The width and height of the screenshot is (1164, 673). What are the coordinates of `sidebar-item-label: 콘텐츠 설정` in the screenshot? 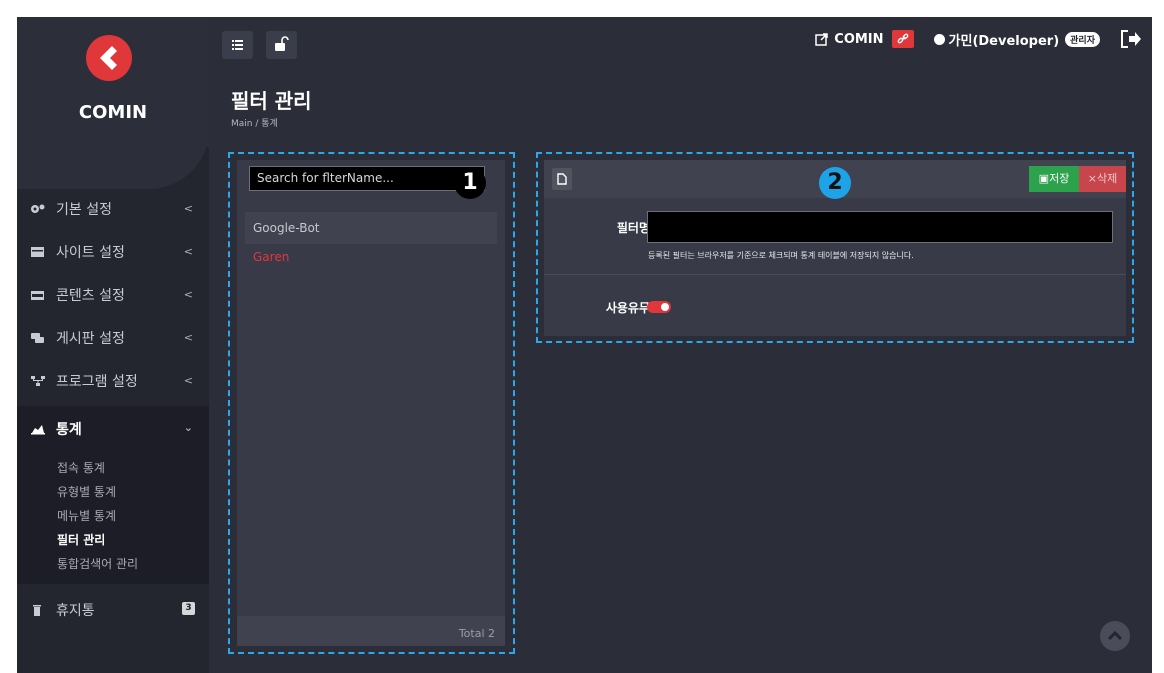 It's located at (90, 295).